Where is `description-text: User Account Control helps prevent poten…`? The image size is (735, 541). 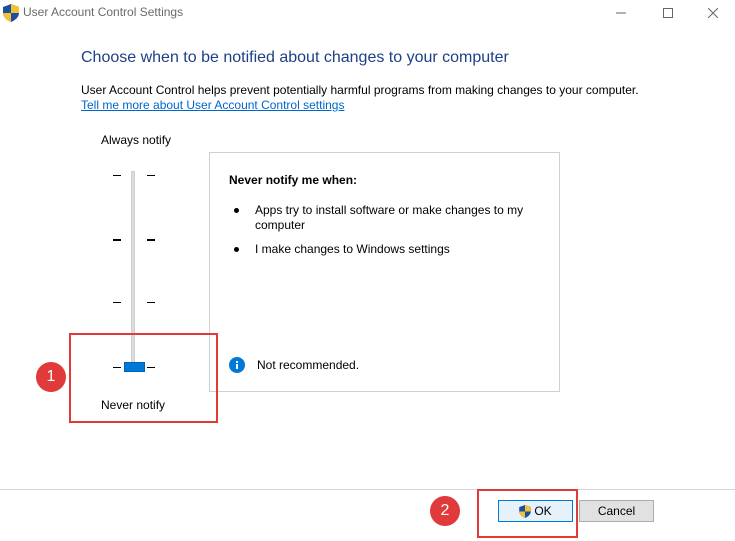 description-text: User Account Control helps prevent poten… is located at coordinates (360, 90).